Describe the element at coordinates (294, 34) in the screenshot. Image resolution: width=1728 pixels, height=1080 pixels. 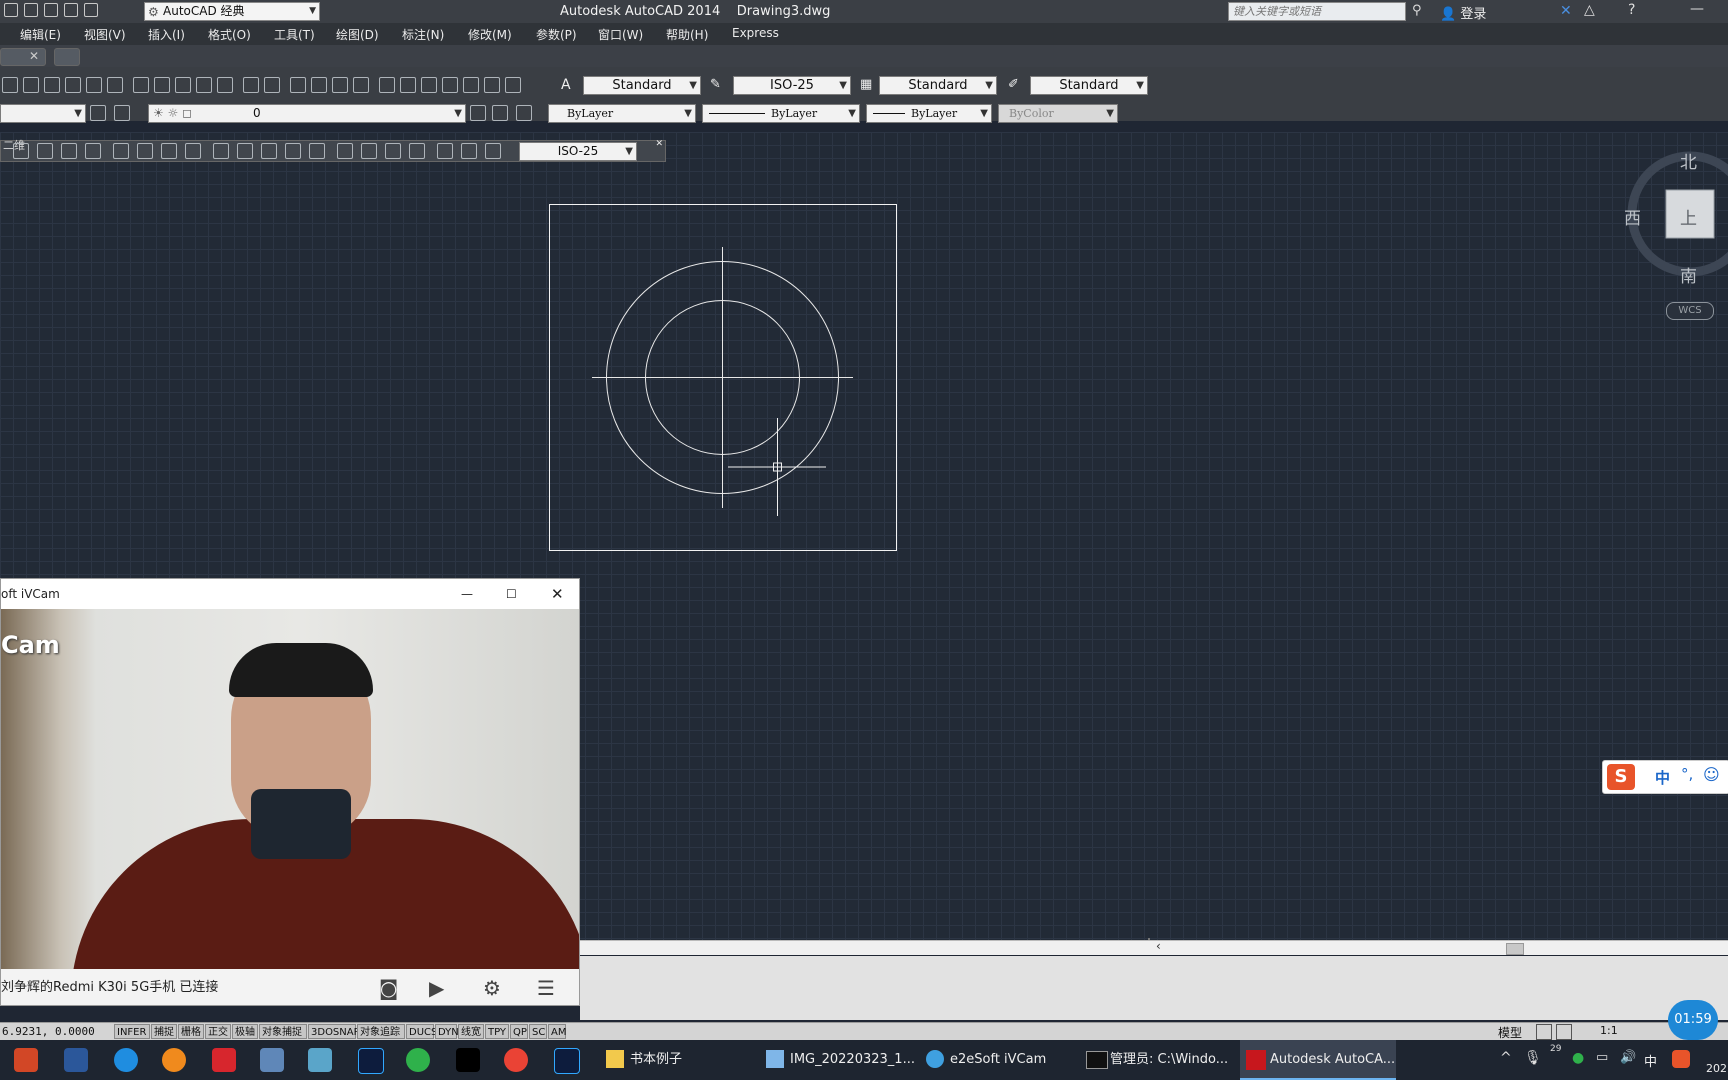
I see `menu-tools: 工具(T)` at that location.